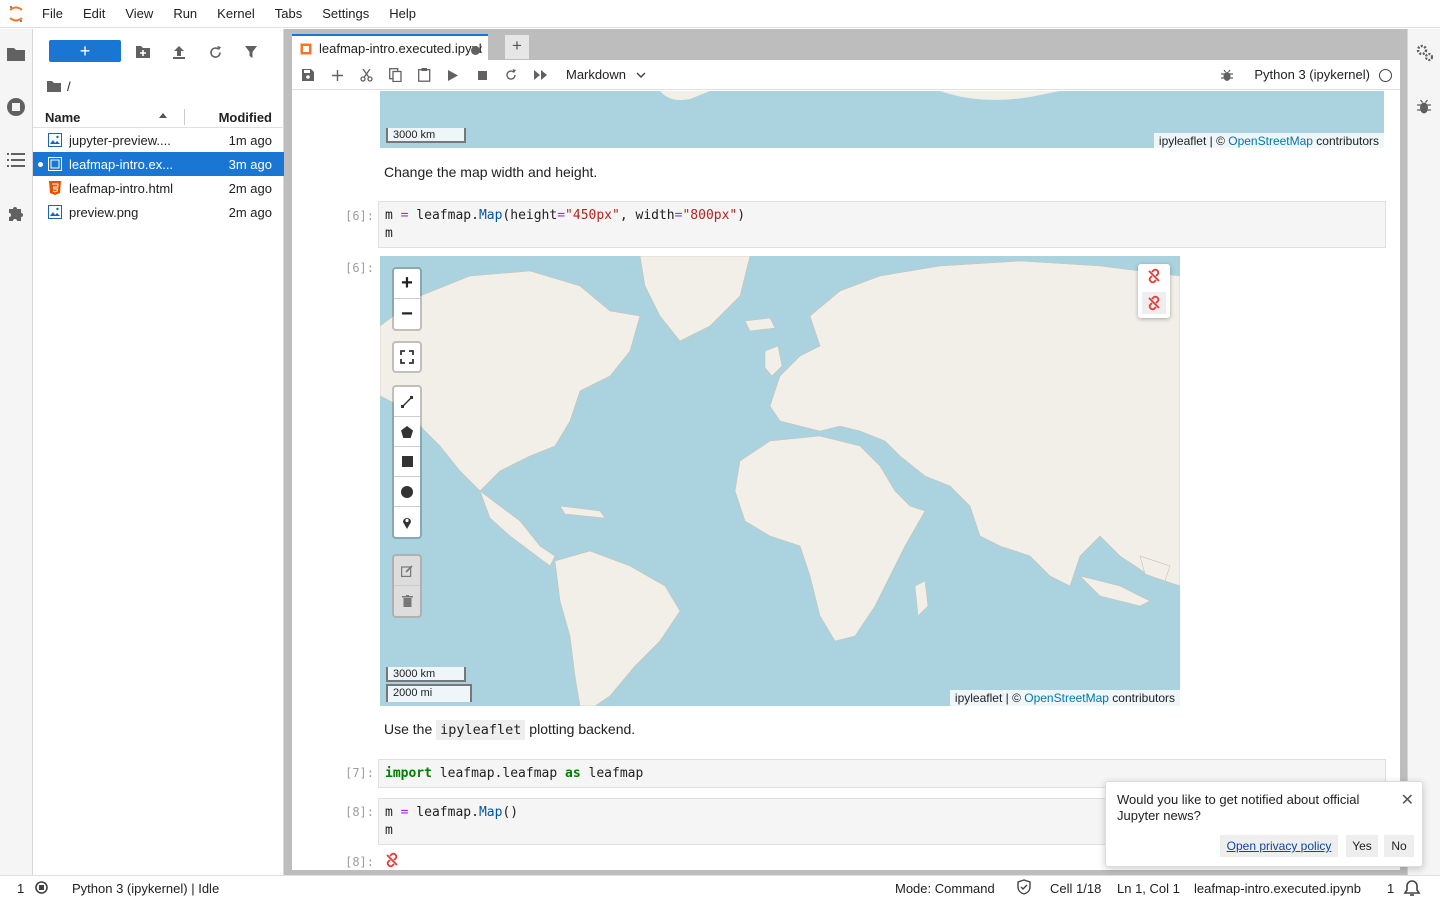 This screenshot has width=1440, height=900. What do you see at coordinates (215, 52) in the screenshot?
I see `refresh-icon` at bounding box center [215, 52].